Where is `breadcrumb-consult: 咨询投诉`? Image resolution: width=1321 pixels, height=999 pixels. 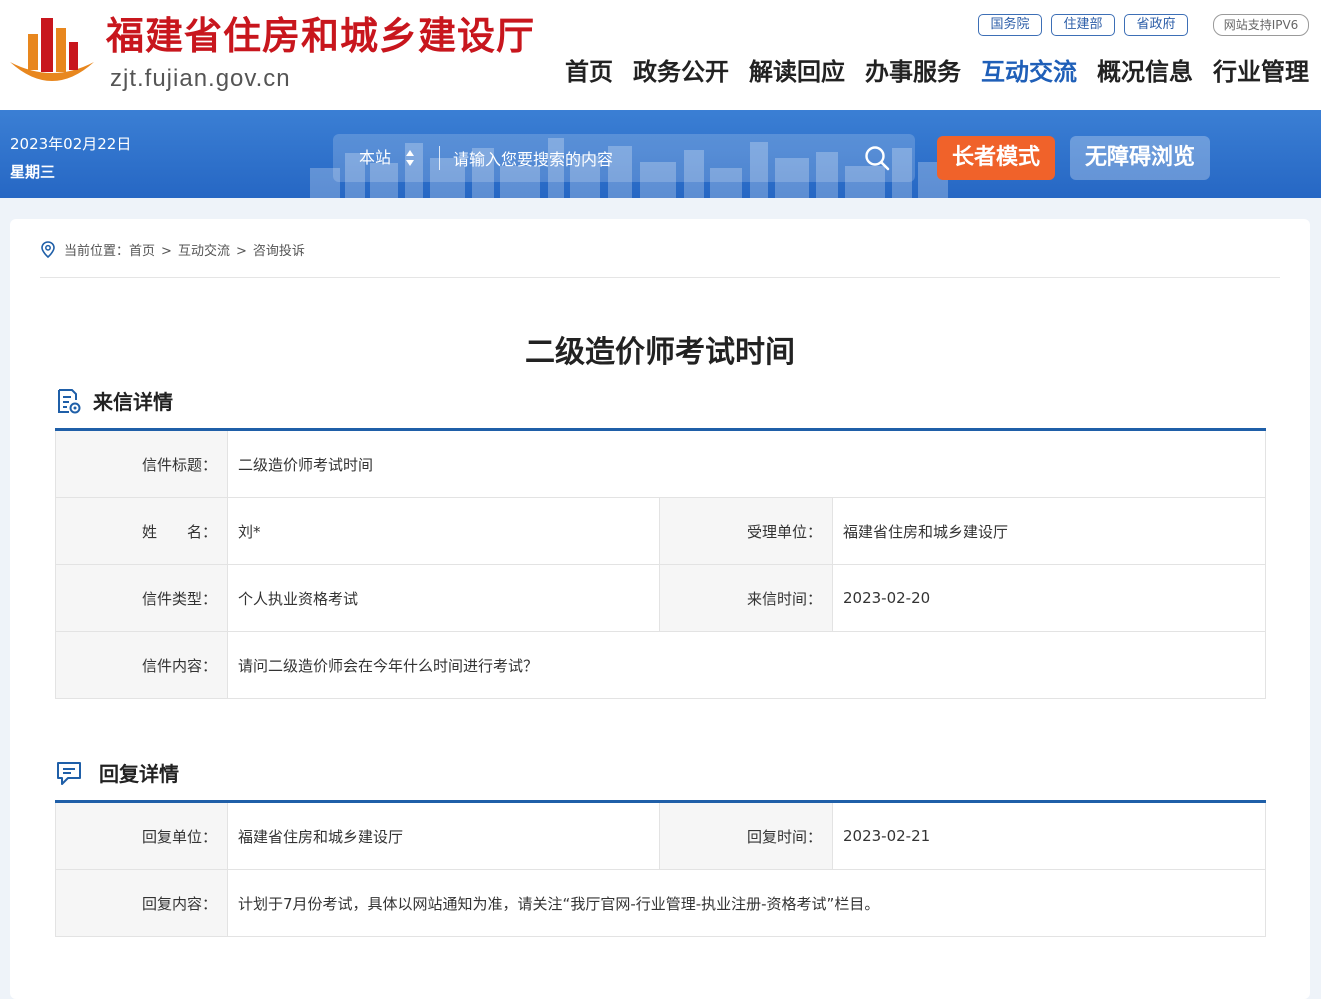
breadcrumb-consult: 咨询投诉 is located at coordinates (279, 252).